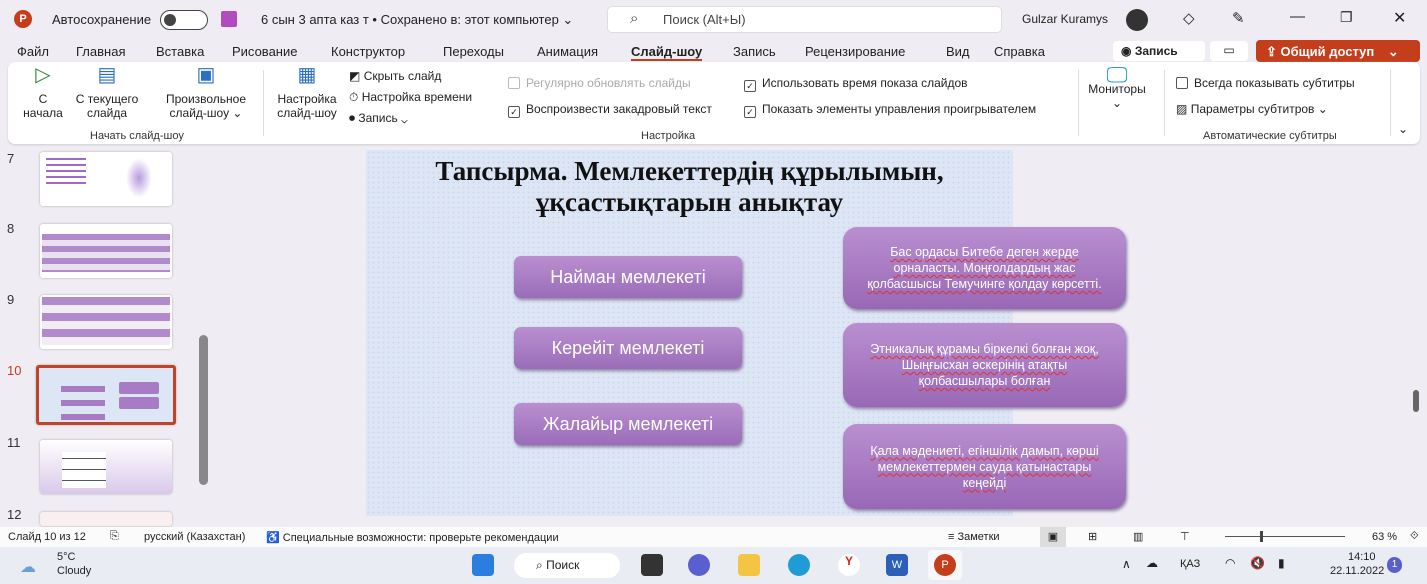 The width and height of the screenshot is (1427, 584). Describe the element at coordinates (1362, 557) in the screenshot. I see `clock-time: 14:10` at that location.